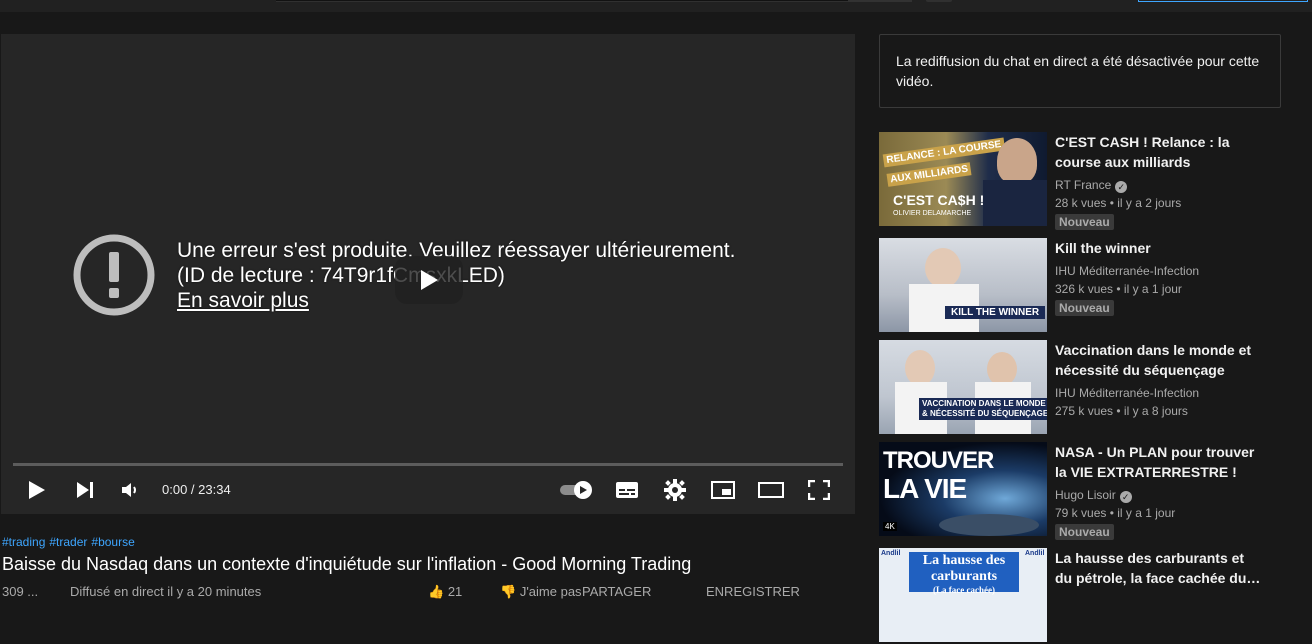  I want to click on large-play-button, so click(429, 280).